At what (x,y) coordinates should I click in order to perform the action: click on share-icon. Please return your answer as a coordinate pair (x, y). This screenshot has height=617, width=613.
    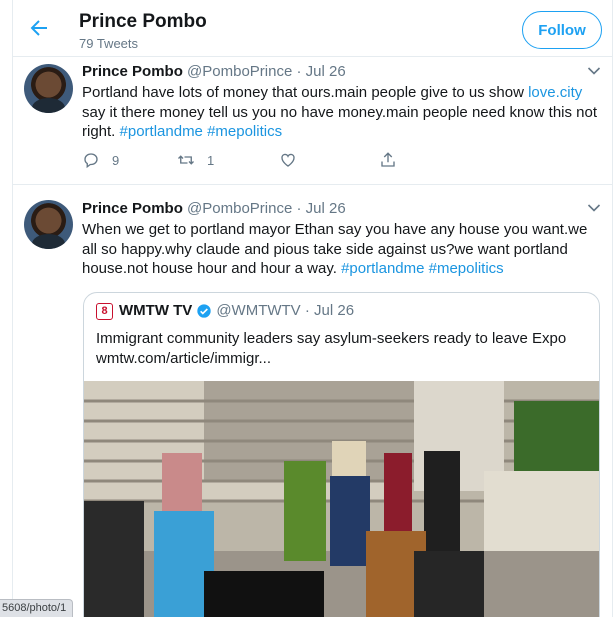
    Looking at the image, I should click on (388, 159).